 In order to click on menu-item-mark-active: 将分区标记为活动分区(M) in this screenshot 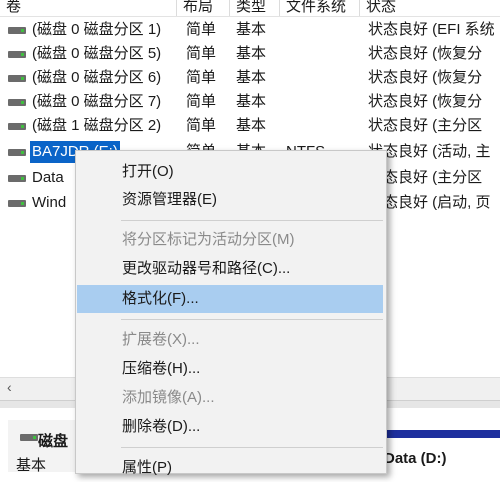, I will do `click(230, 240)`.